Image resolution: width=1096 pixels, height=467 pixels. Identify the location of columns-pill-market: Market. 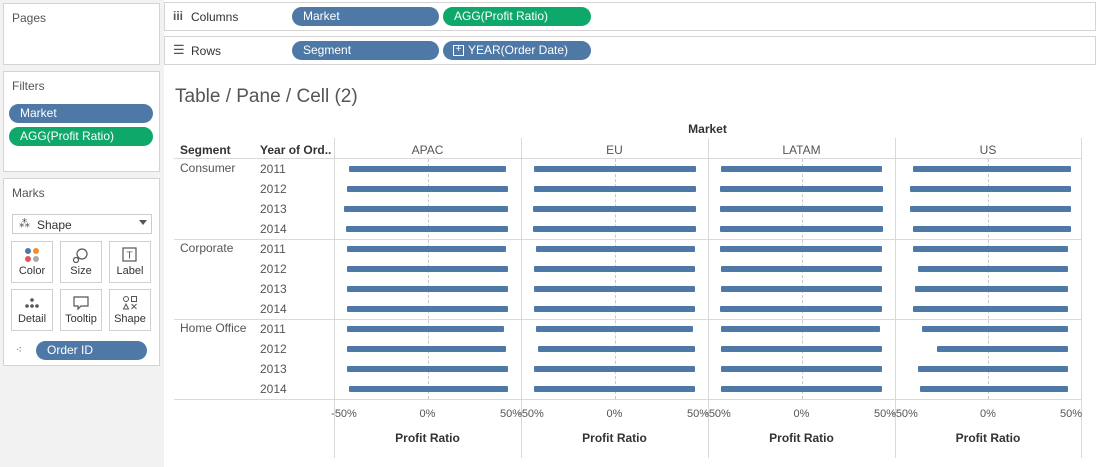
(365, 16).